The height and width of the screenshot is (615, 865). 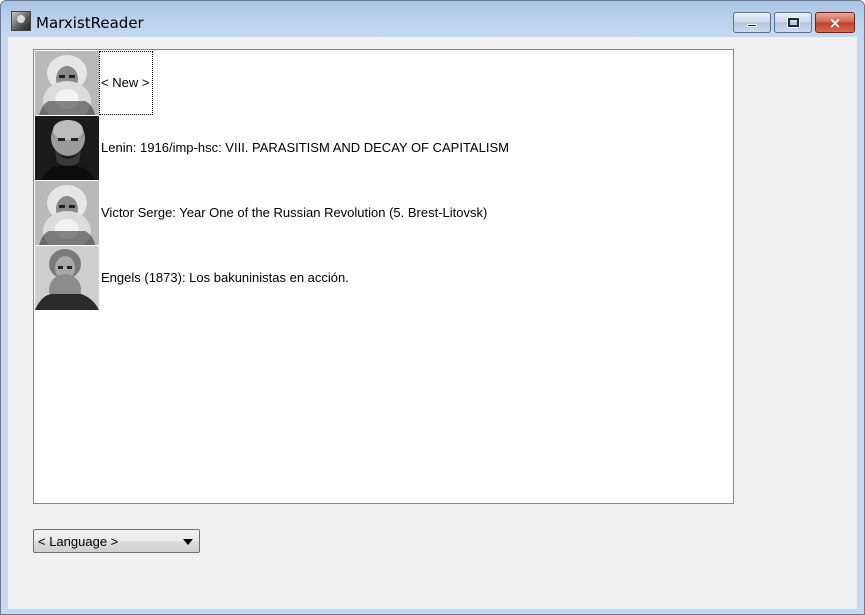 I want to click on minimize-button, so click(x=752, y=22).